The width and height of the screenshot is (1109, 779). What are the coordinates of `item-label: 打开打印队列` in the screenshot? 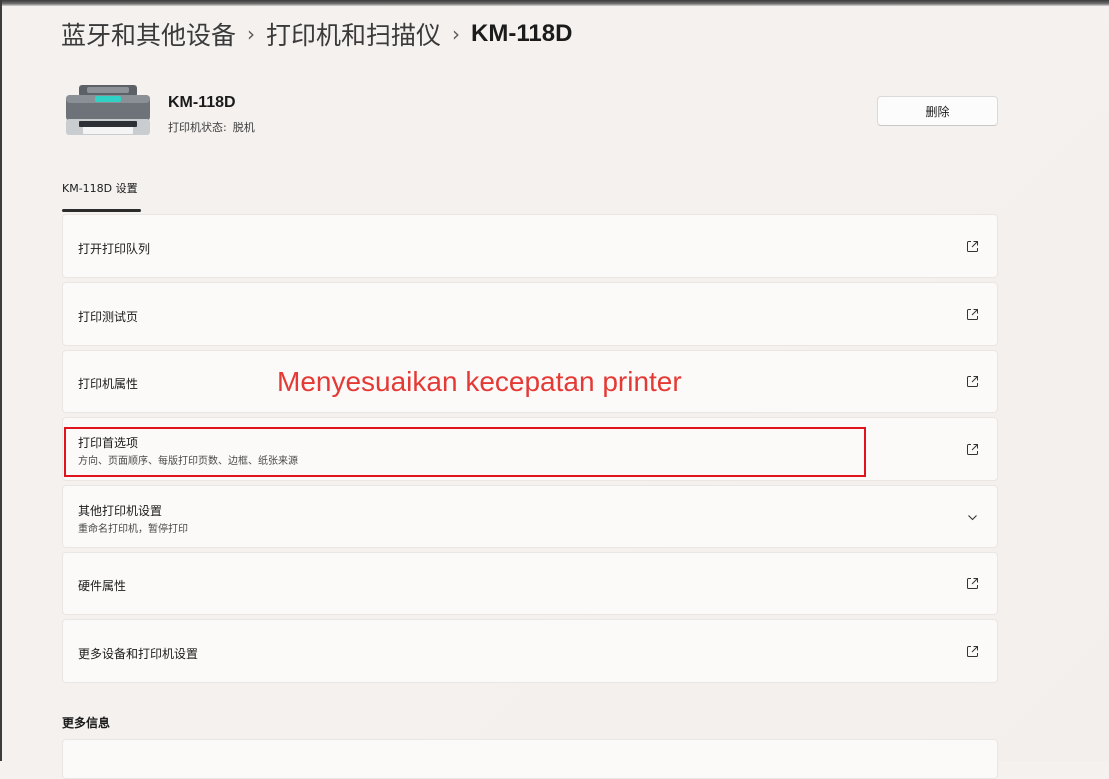 It's located at (114, 249).